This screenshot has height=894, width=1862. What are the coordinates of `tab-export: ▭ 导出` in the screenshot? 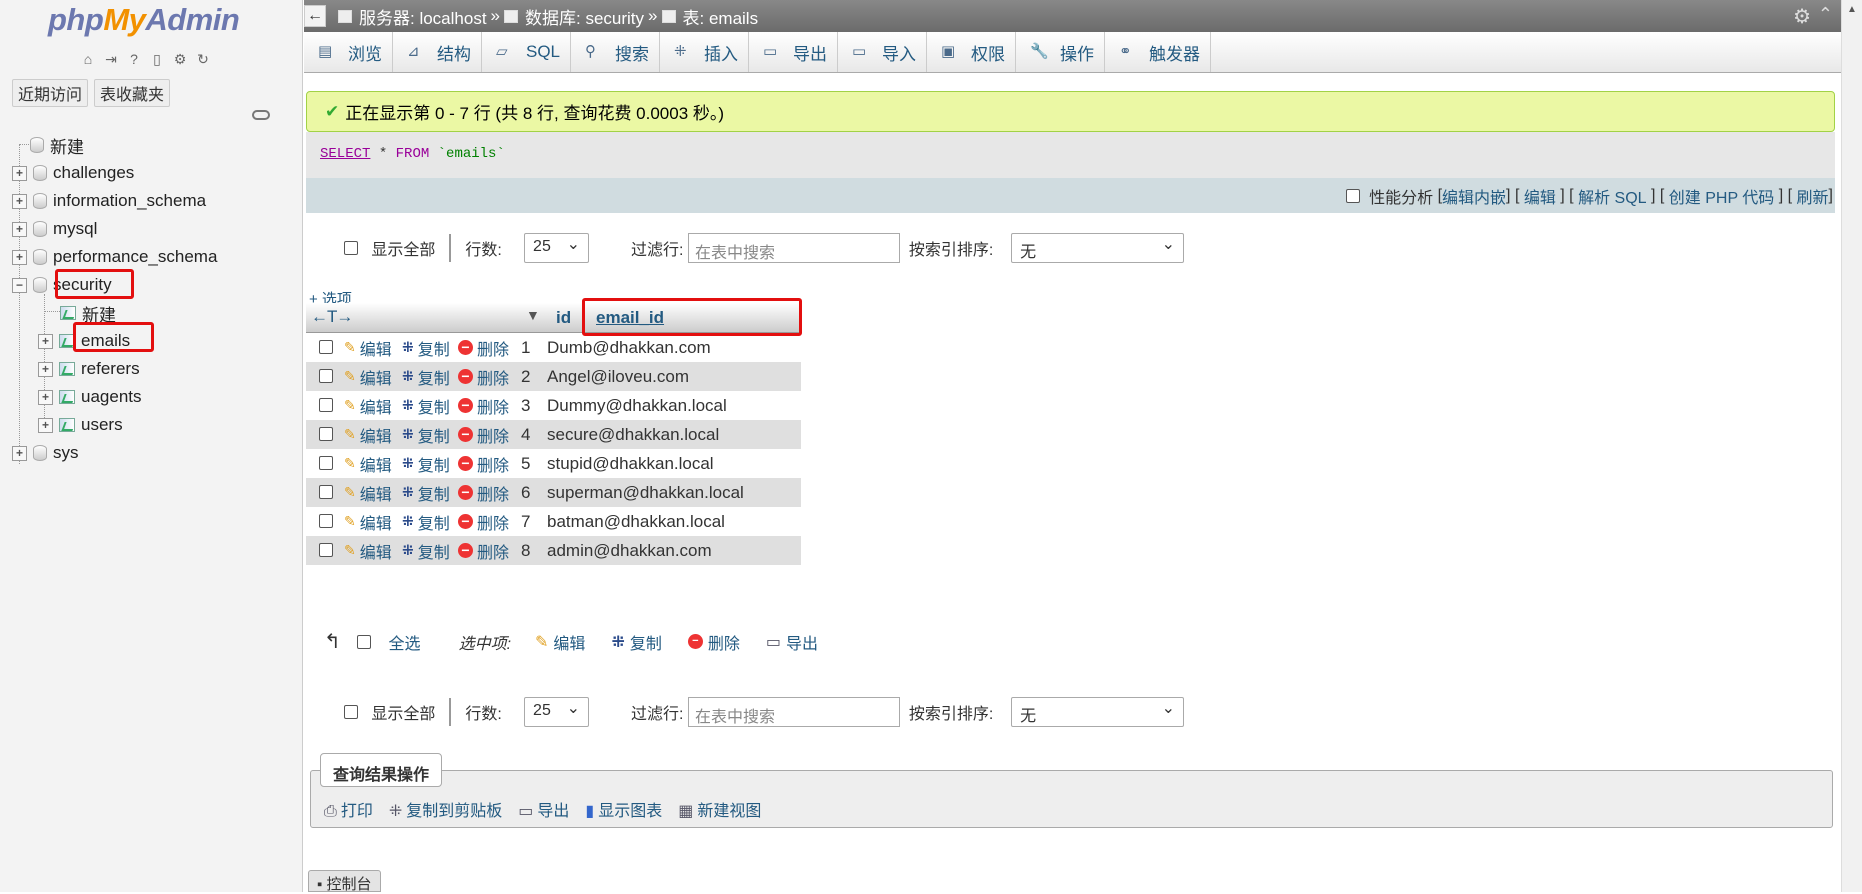 It's located at (794, 52).